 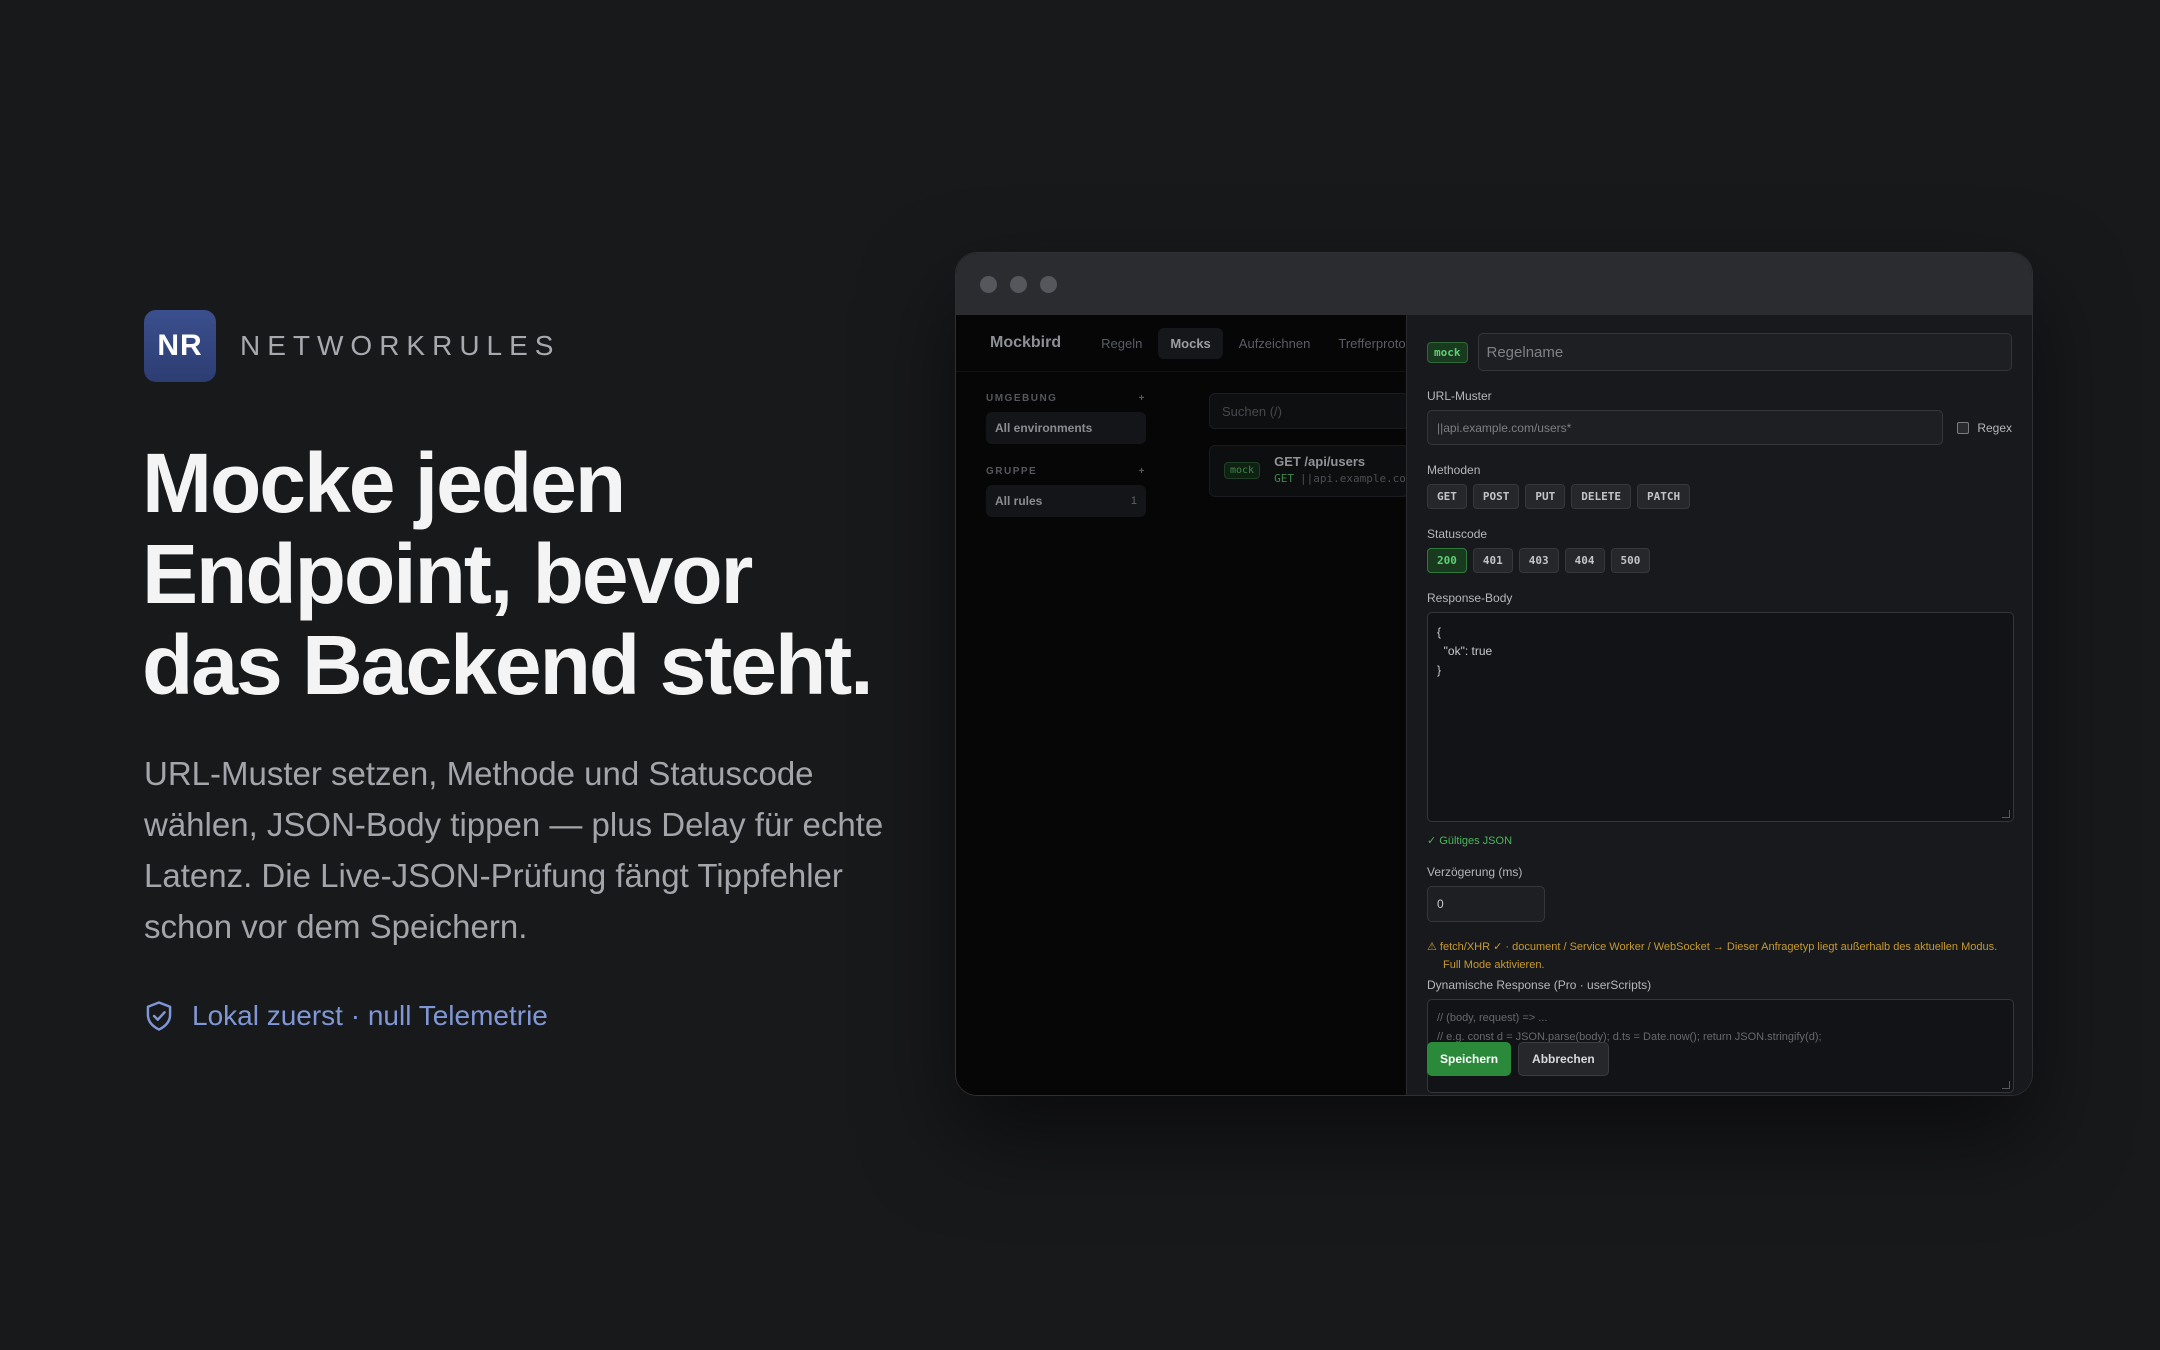 What do you see at coordinates (1275, 343) in the screenshot?
I see `tab-aufzeichnen: Aufzeichnen` at bounding box center [1275, 343].